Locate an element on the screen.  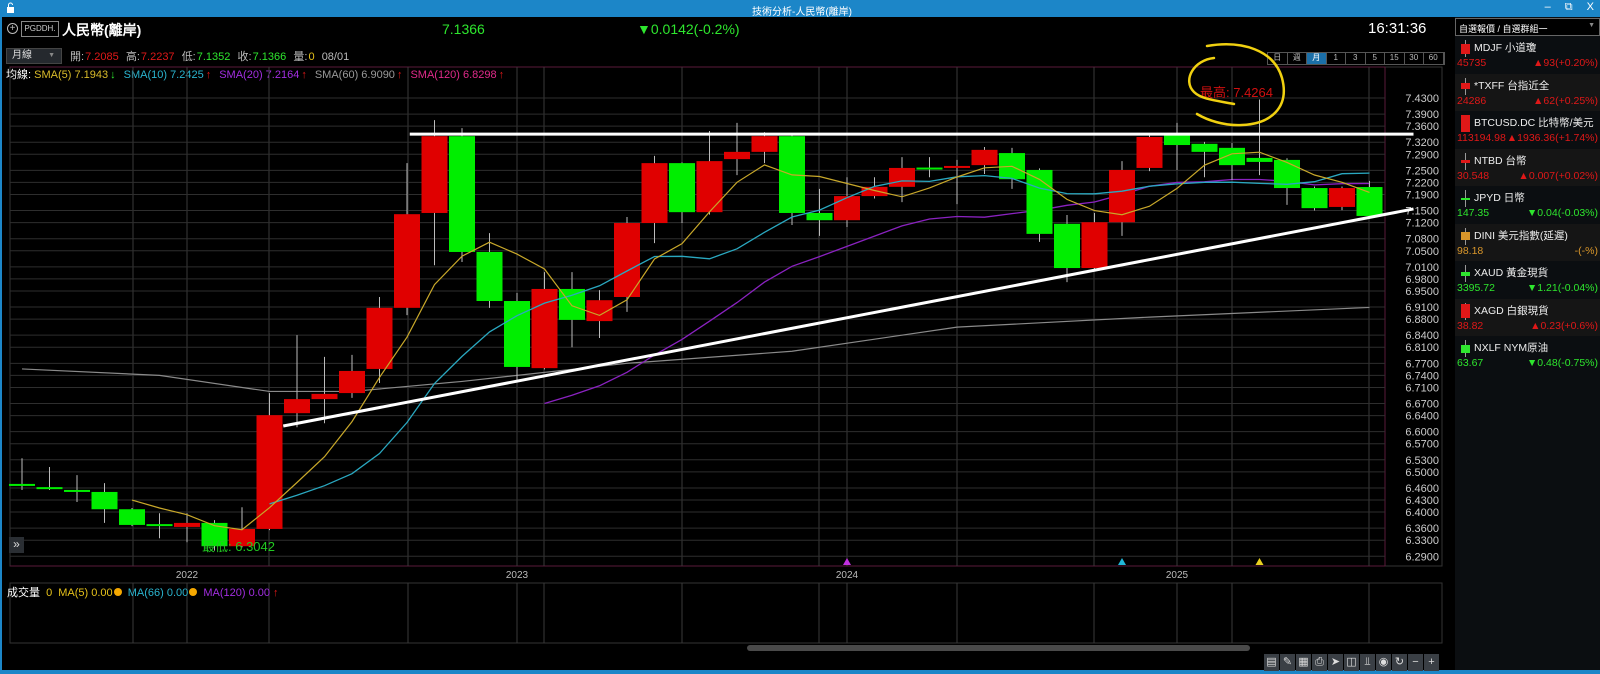
refresh-icon: ↻ is located at coordinates (1399, 662).